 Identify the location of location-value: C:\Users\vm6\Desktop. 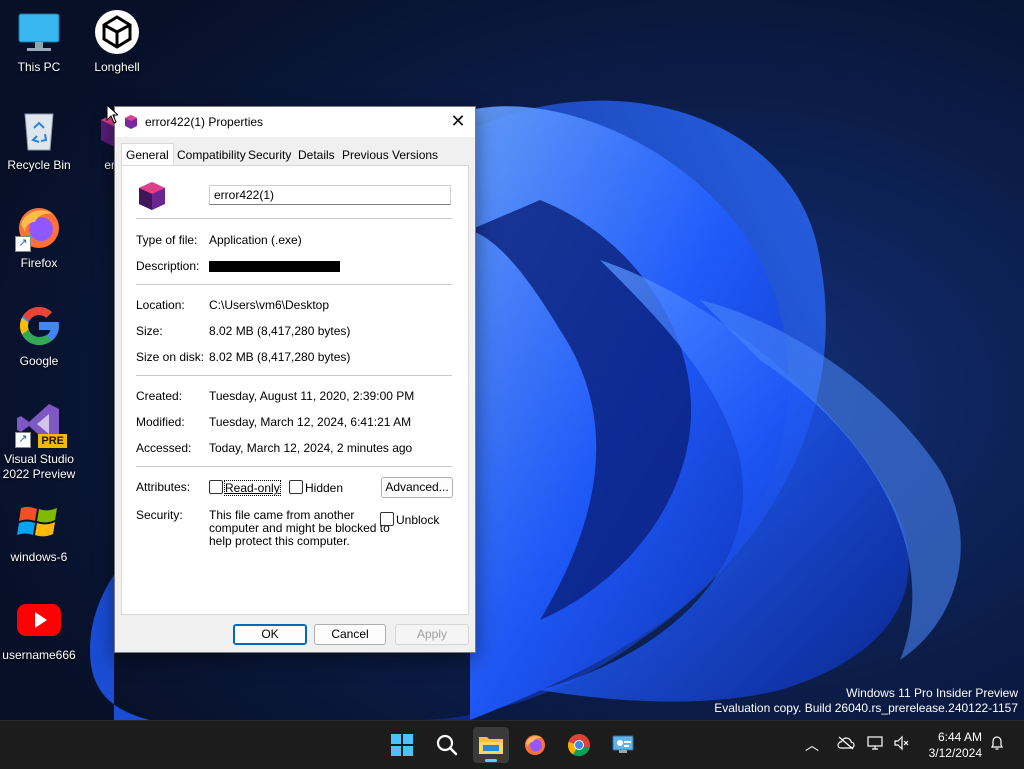
(269, 305).